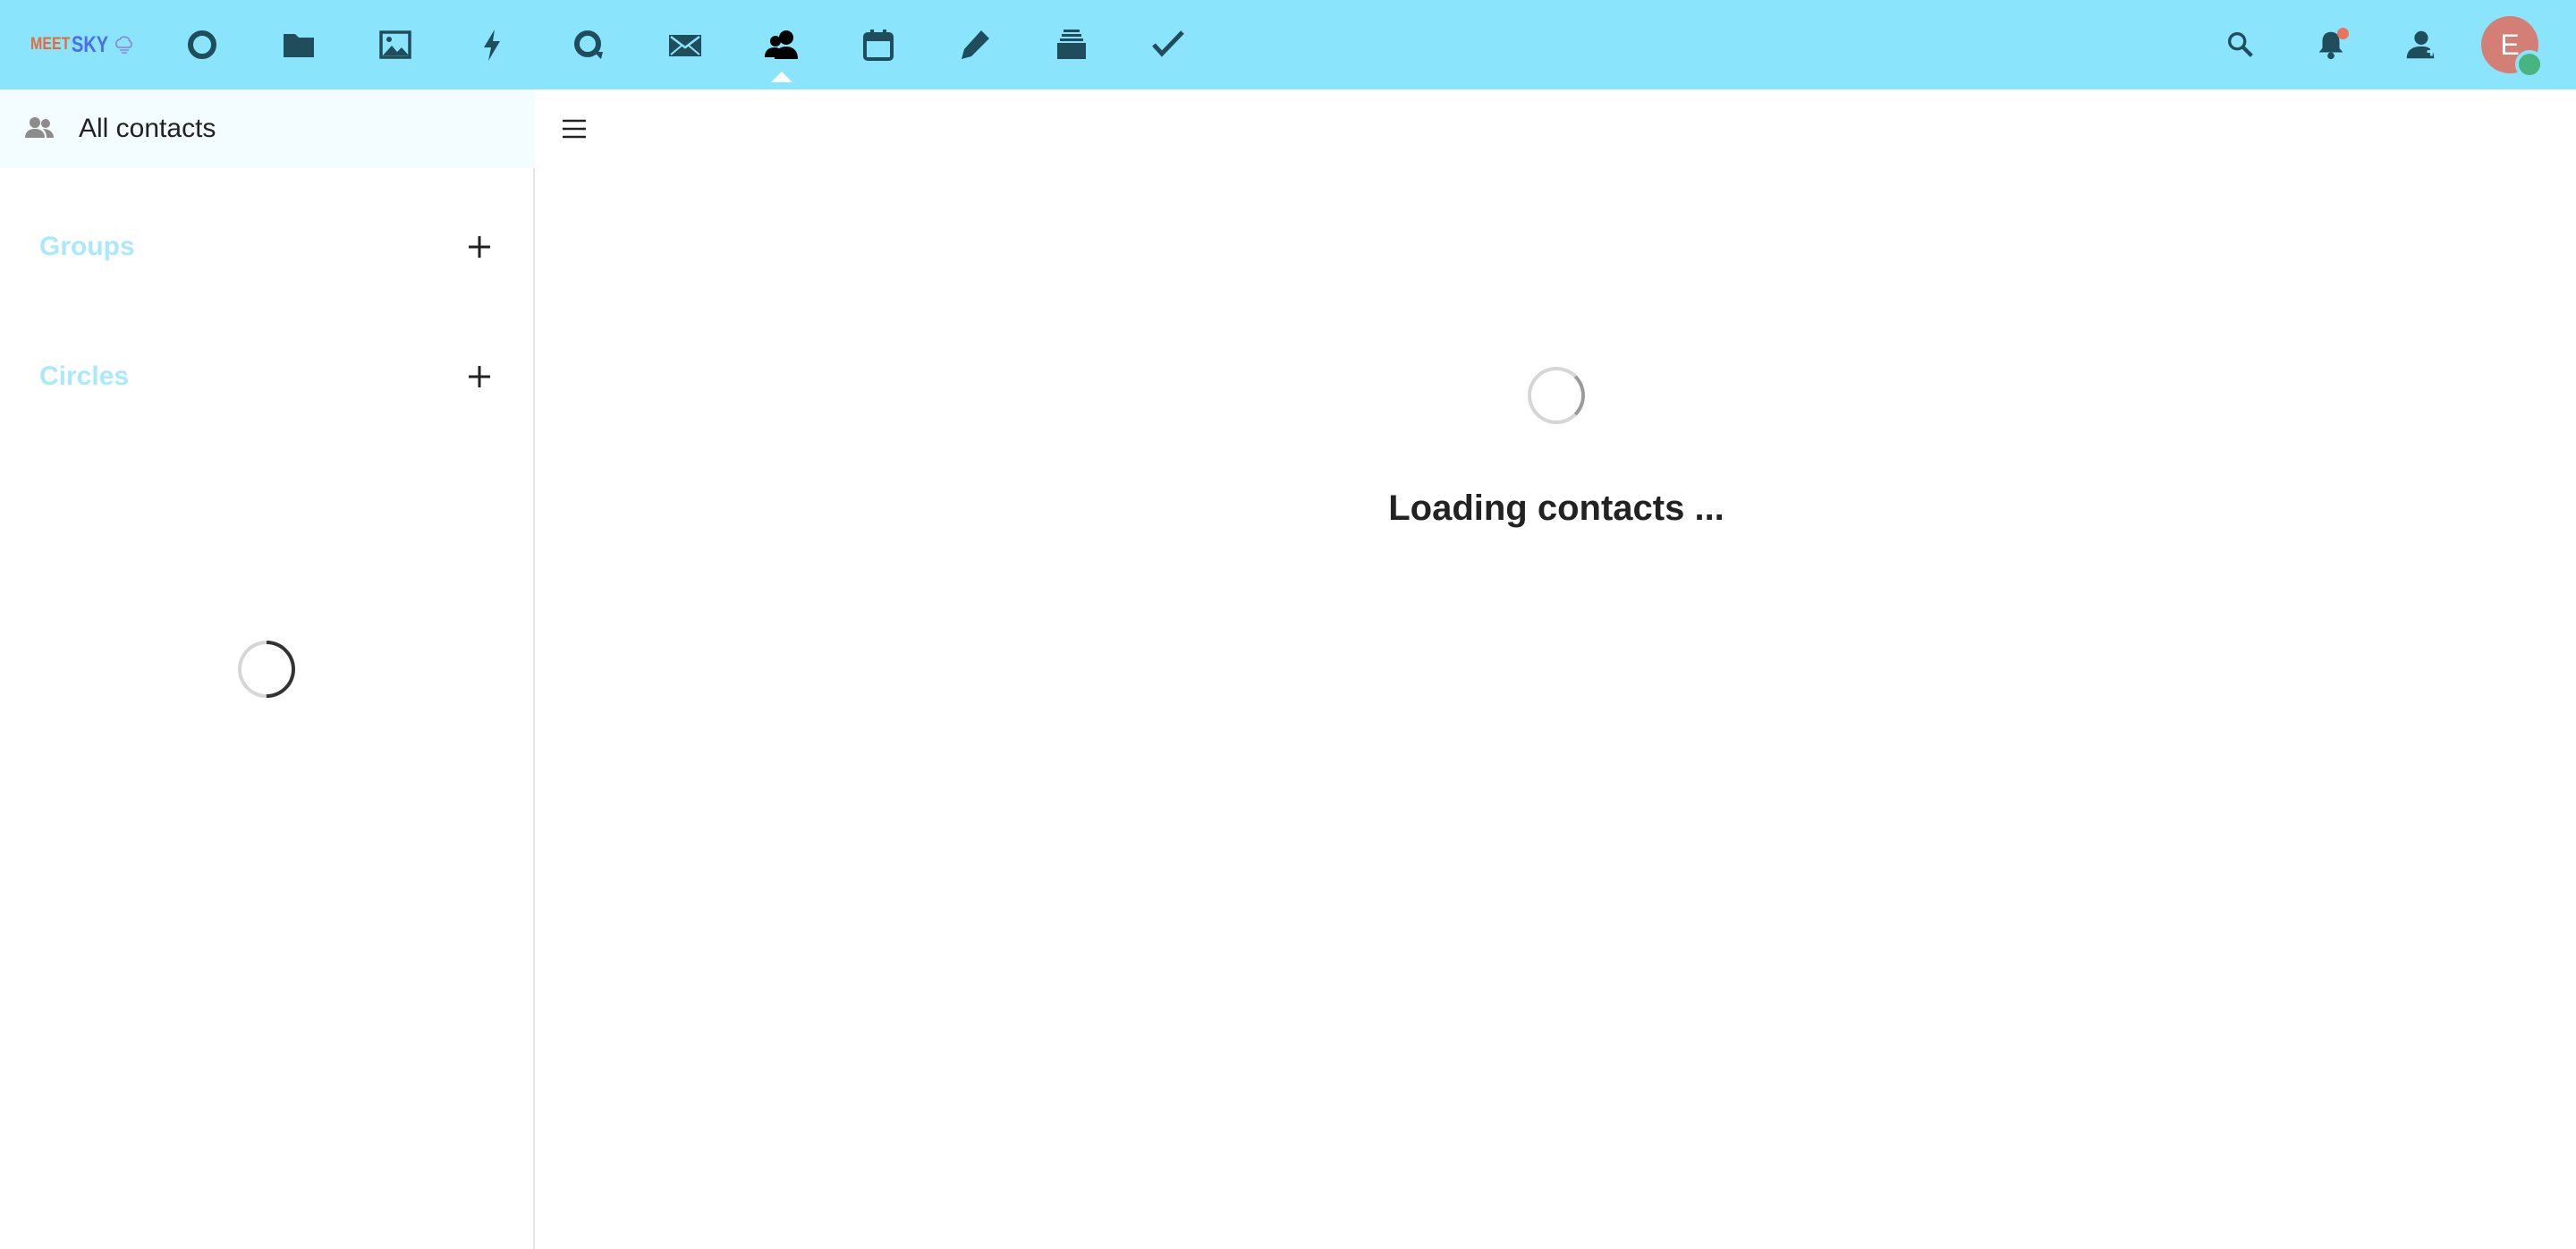 This screenshot has height=1249, width=2576. What do you see at coordinates (50, 45) in the screenshot?
I see `logo-meet-text: MEET` at bounding box center [50, 45].